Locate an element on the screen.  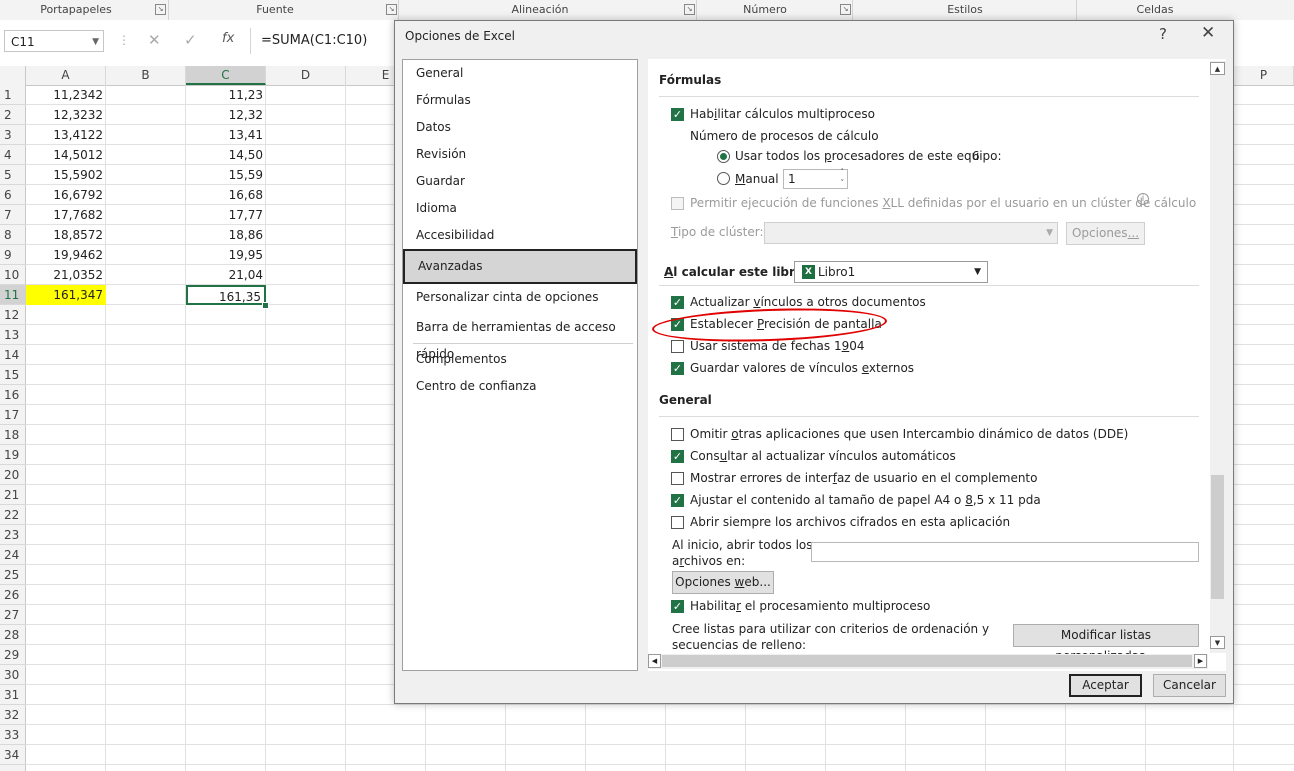
nav-item-trust-center: Centro de confianza is located at coordinates (520, 386).